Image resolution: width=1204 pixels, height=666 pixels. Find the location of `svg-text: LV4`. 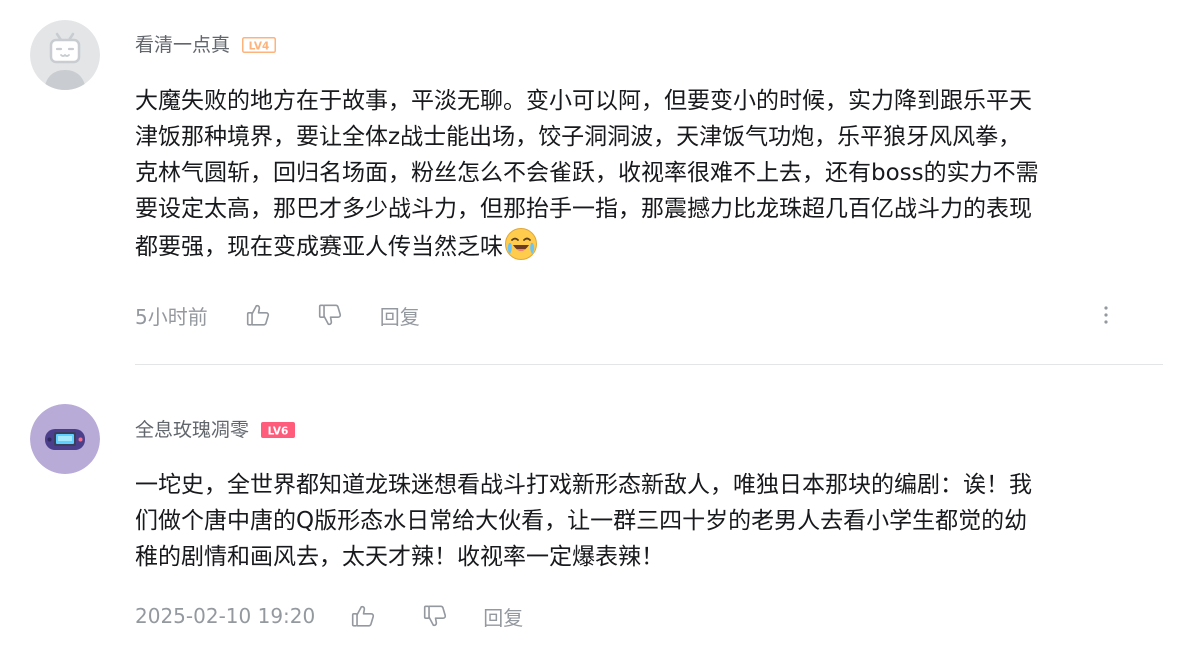

svg-text: LV4 is located at coordinates (259, 46).